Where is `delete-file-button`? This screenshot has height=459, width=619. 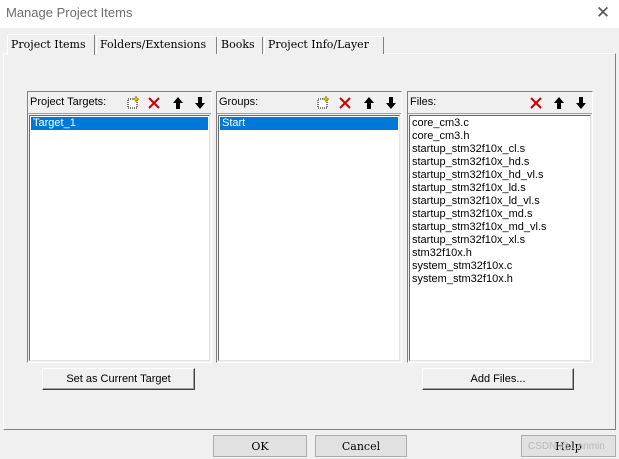
delete-file-button is located at coordinates (536, 103).